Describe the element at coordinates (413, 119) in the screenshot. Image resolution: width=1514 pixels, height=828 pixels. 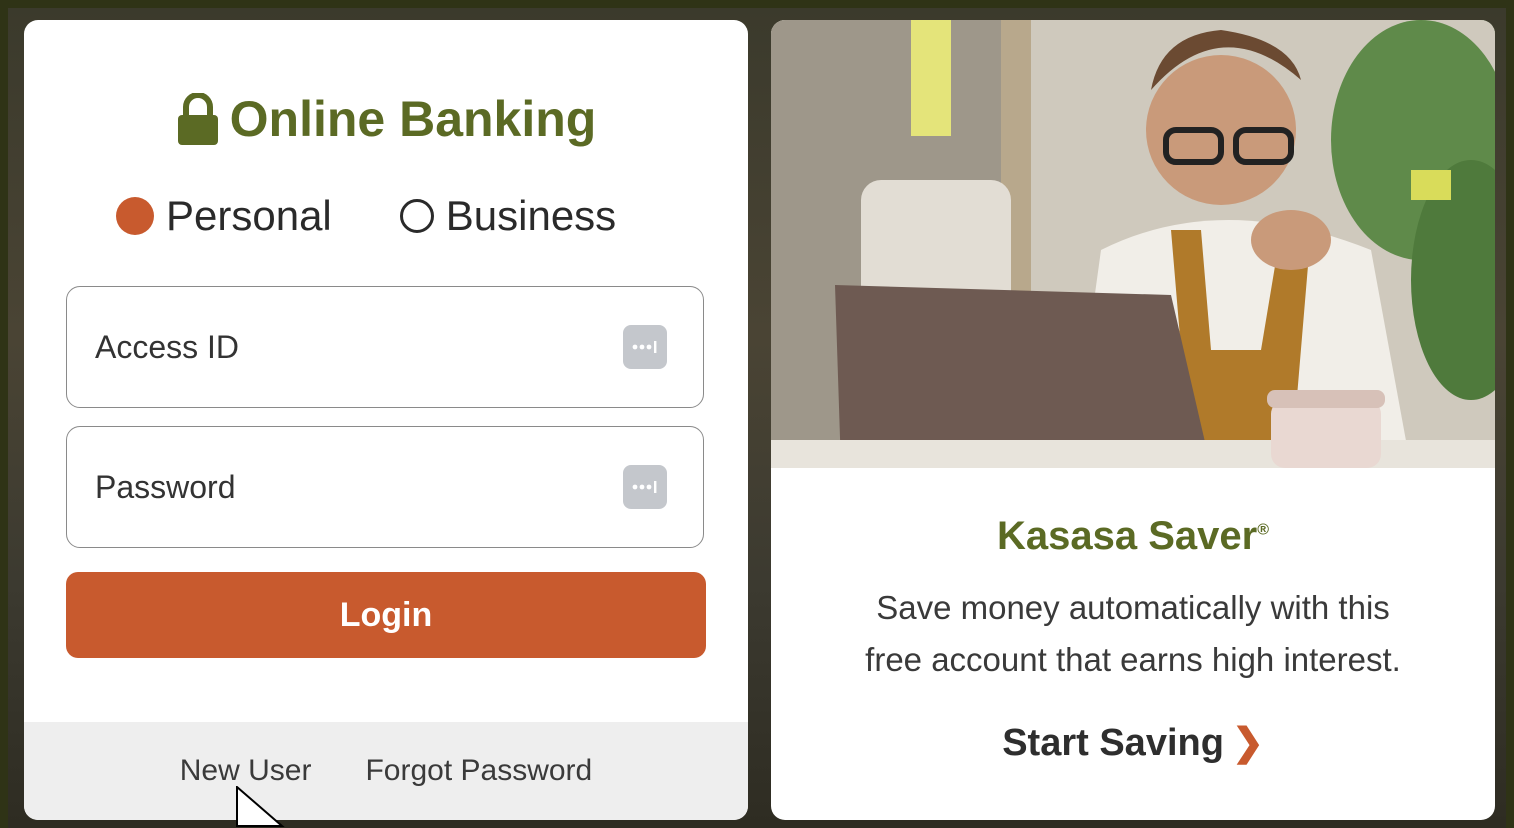
I see `login-title-text: Online Banking` at that location.